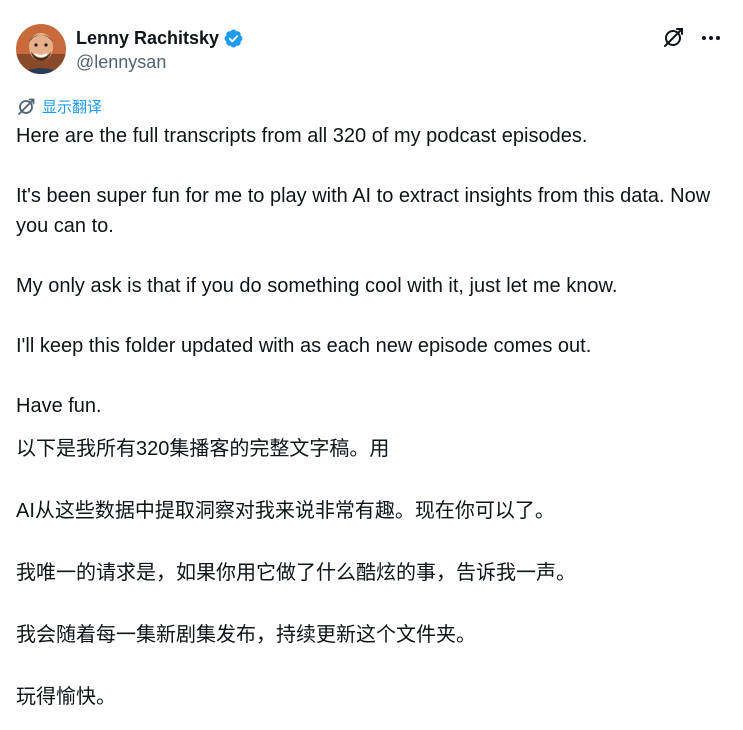 The width and height of the screenshot is (743, 730). Describe the element at coordinates (147, 38) in the screenshot. I see `display-name: Lenny Rachitsky` at that location.